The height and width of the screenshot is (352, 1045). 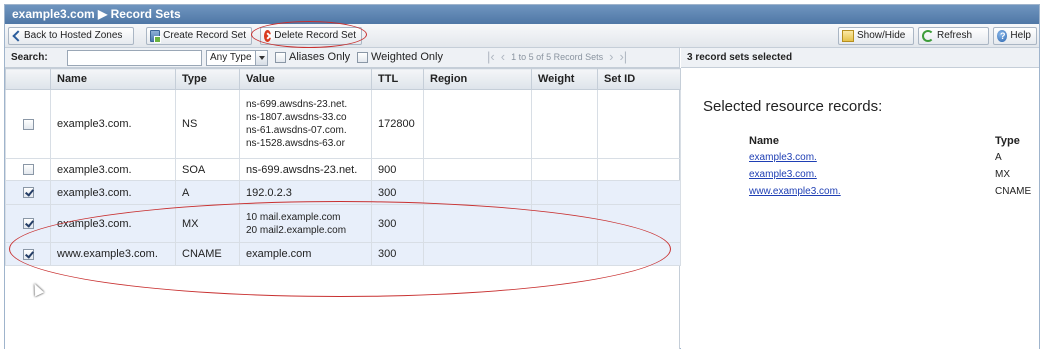 What do you see at coordinates (207, 254) in the screenshot?
I see `row-type: CNAME` at bounding box center [207, 254].